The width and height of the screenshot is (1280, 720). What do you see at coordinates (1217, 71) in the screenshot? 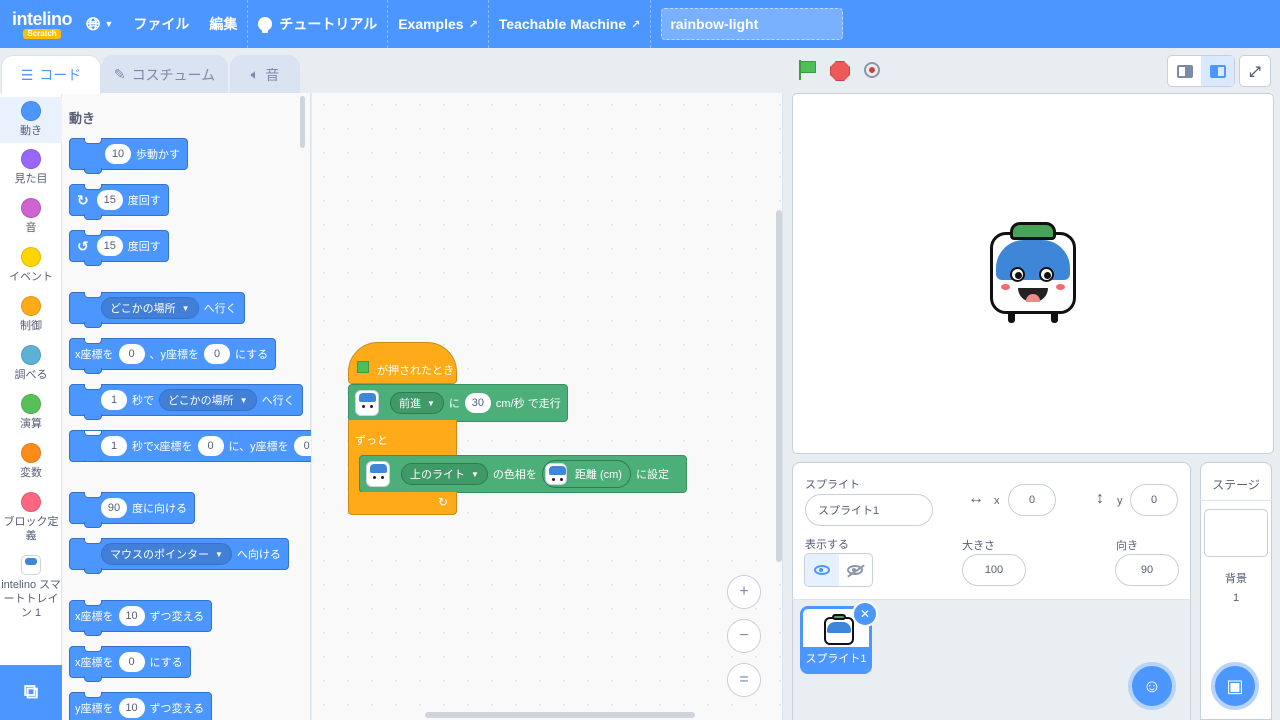
I see `normal-stage-button` at bounding box center [1217, 71].